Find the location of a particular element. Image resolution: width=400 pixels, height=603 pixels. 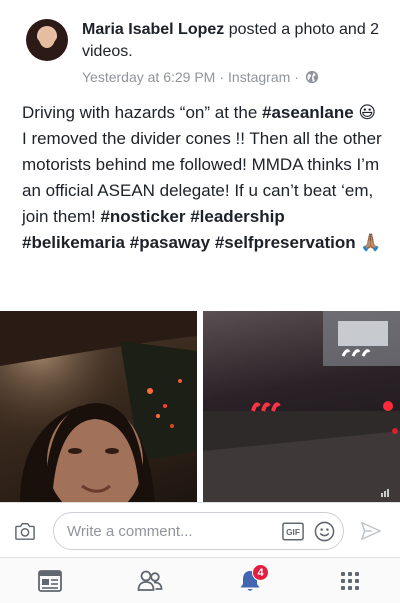

post-text-segment: Driving with hazards “on” at the is located at coordinates (142, 112).